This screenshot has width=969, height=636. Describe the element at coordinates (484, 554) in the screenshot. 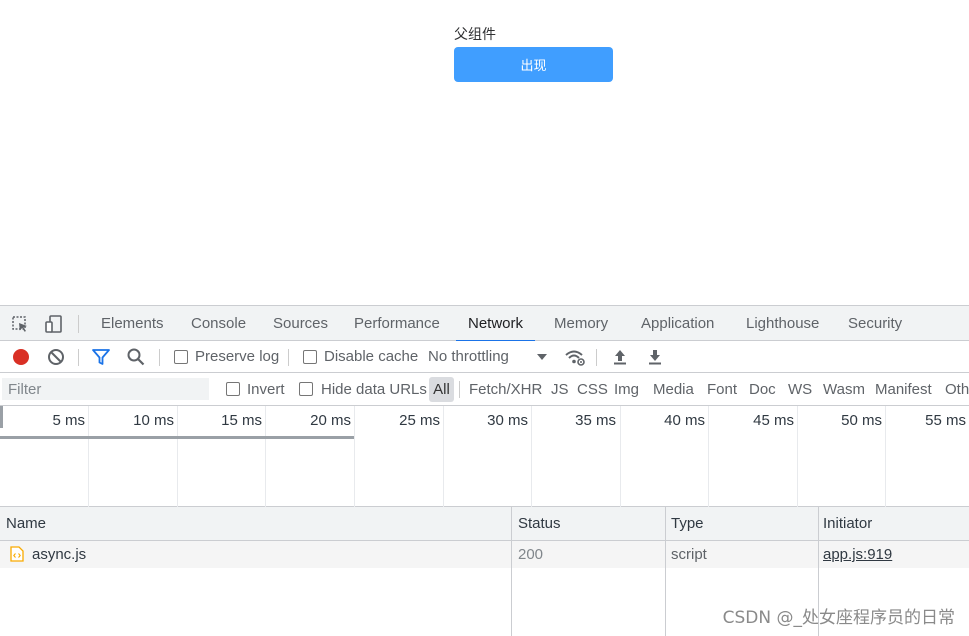

I see `table-row: async.js 200 script app.js:919` at that location.